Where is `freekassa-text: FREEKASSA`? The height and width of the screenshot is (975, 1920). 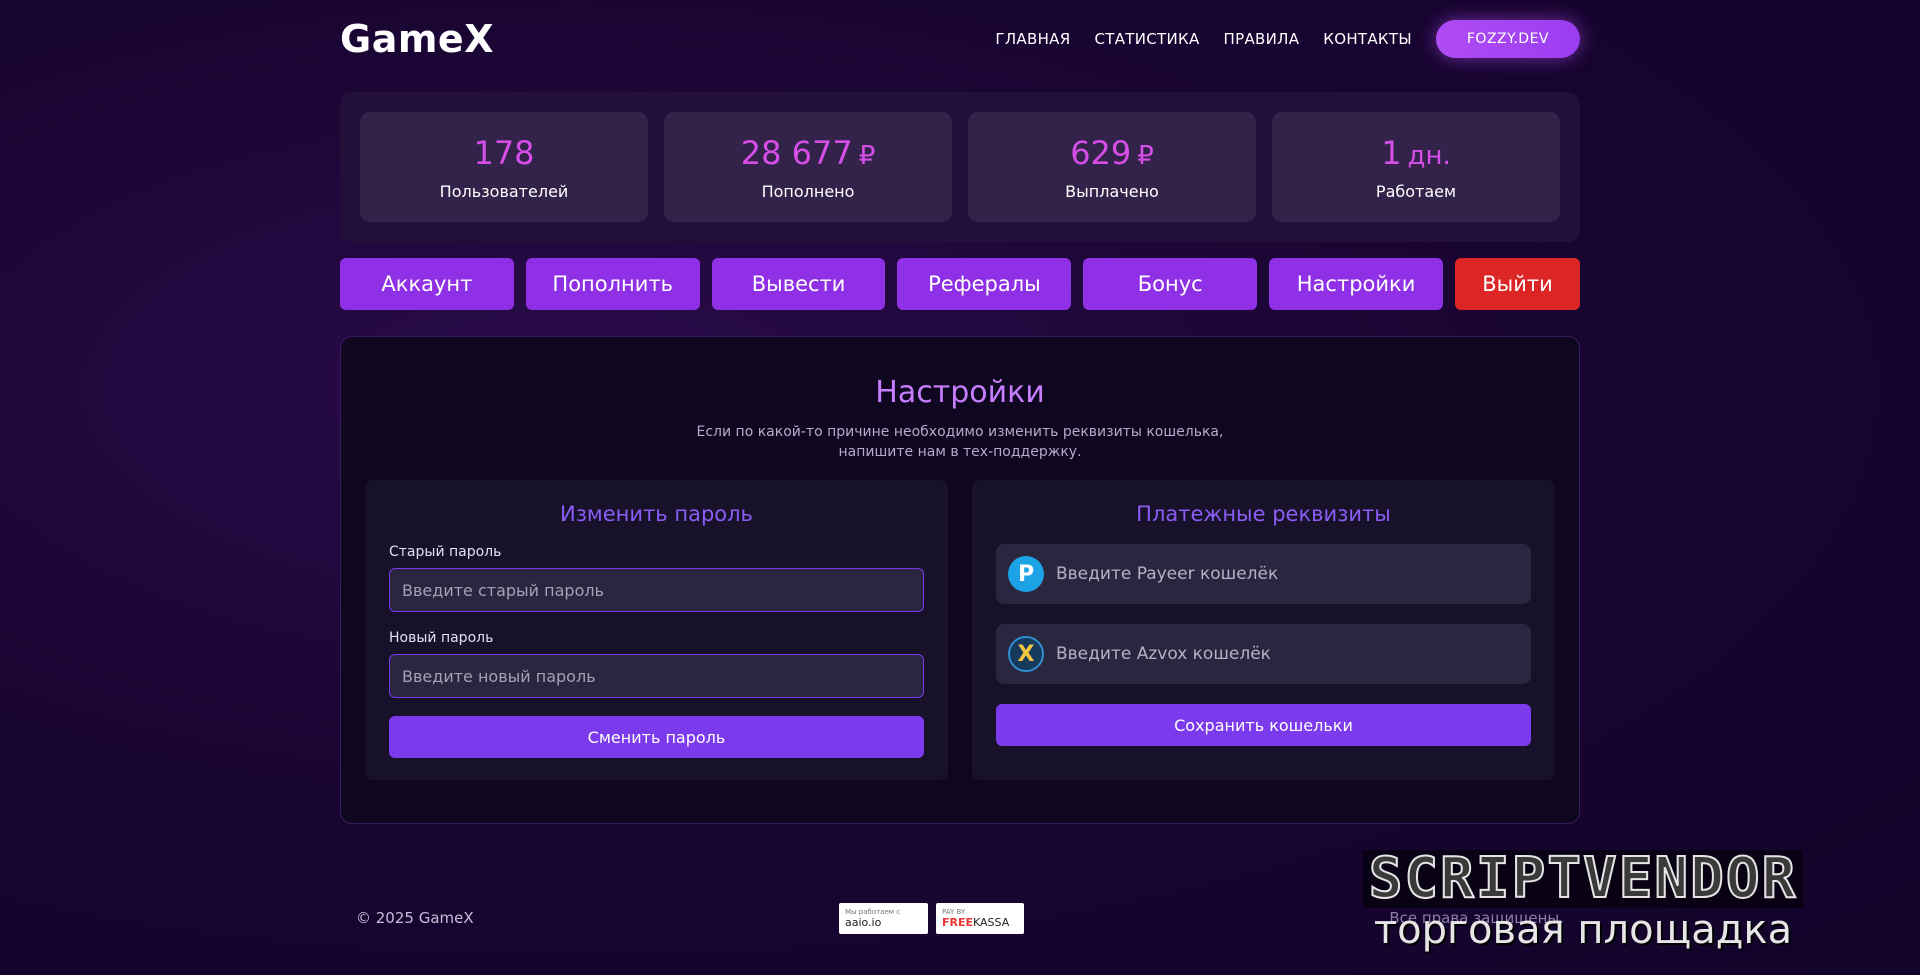
freekassa-text: FREEKASSA is located at coordinates (980, 922).